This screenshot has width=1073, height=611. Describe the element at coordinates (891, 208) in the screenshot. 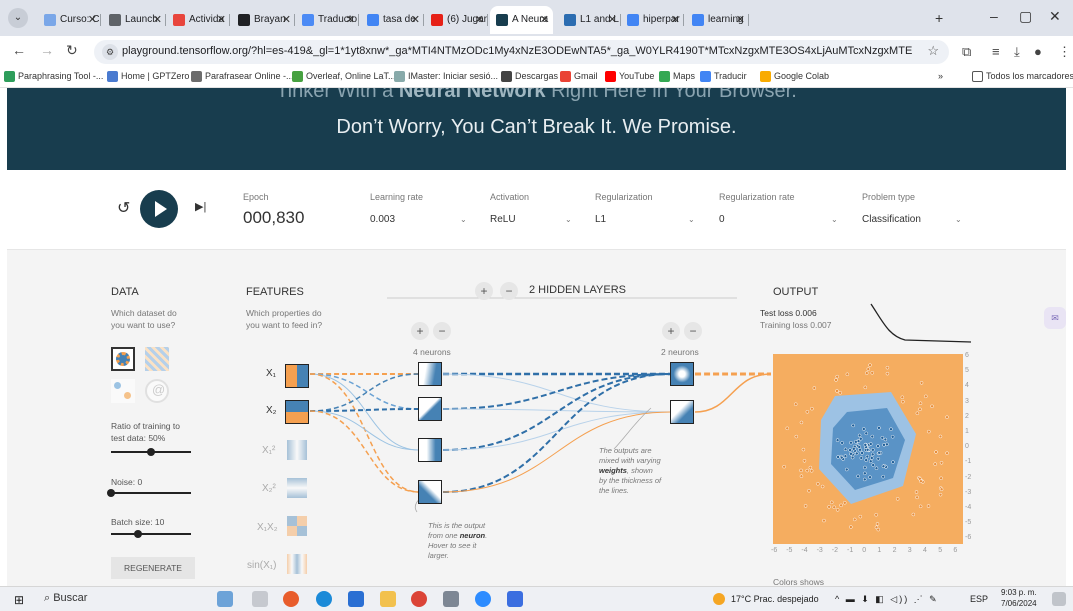

I see `problem-type-select: Problem type Classification` at that location.